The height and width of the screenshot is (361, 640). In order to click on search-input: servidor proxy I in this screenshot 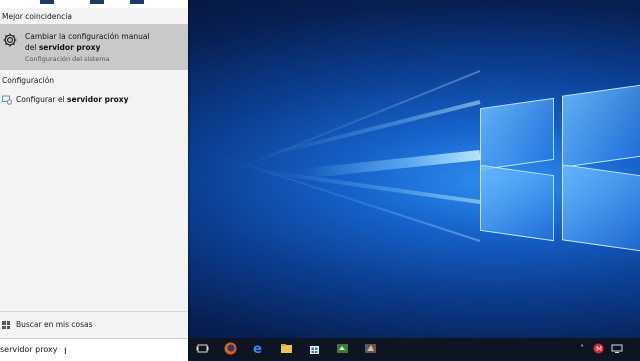, I will do `click(94, 349)`.